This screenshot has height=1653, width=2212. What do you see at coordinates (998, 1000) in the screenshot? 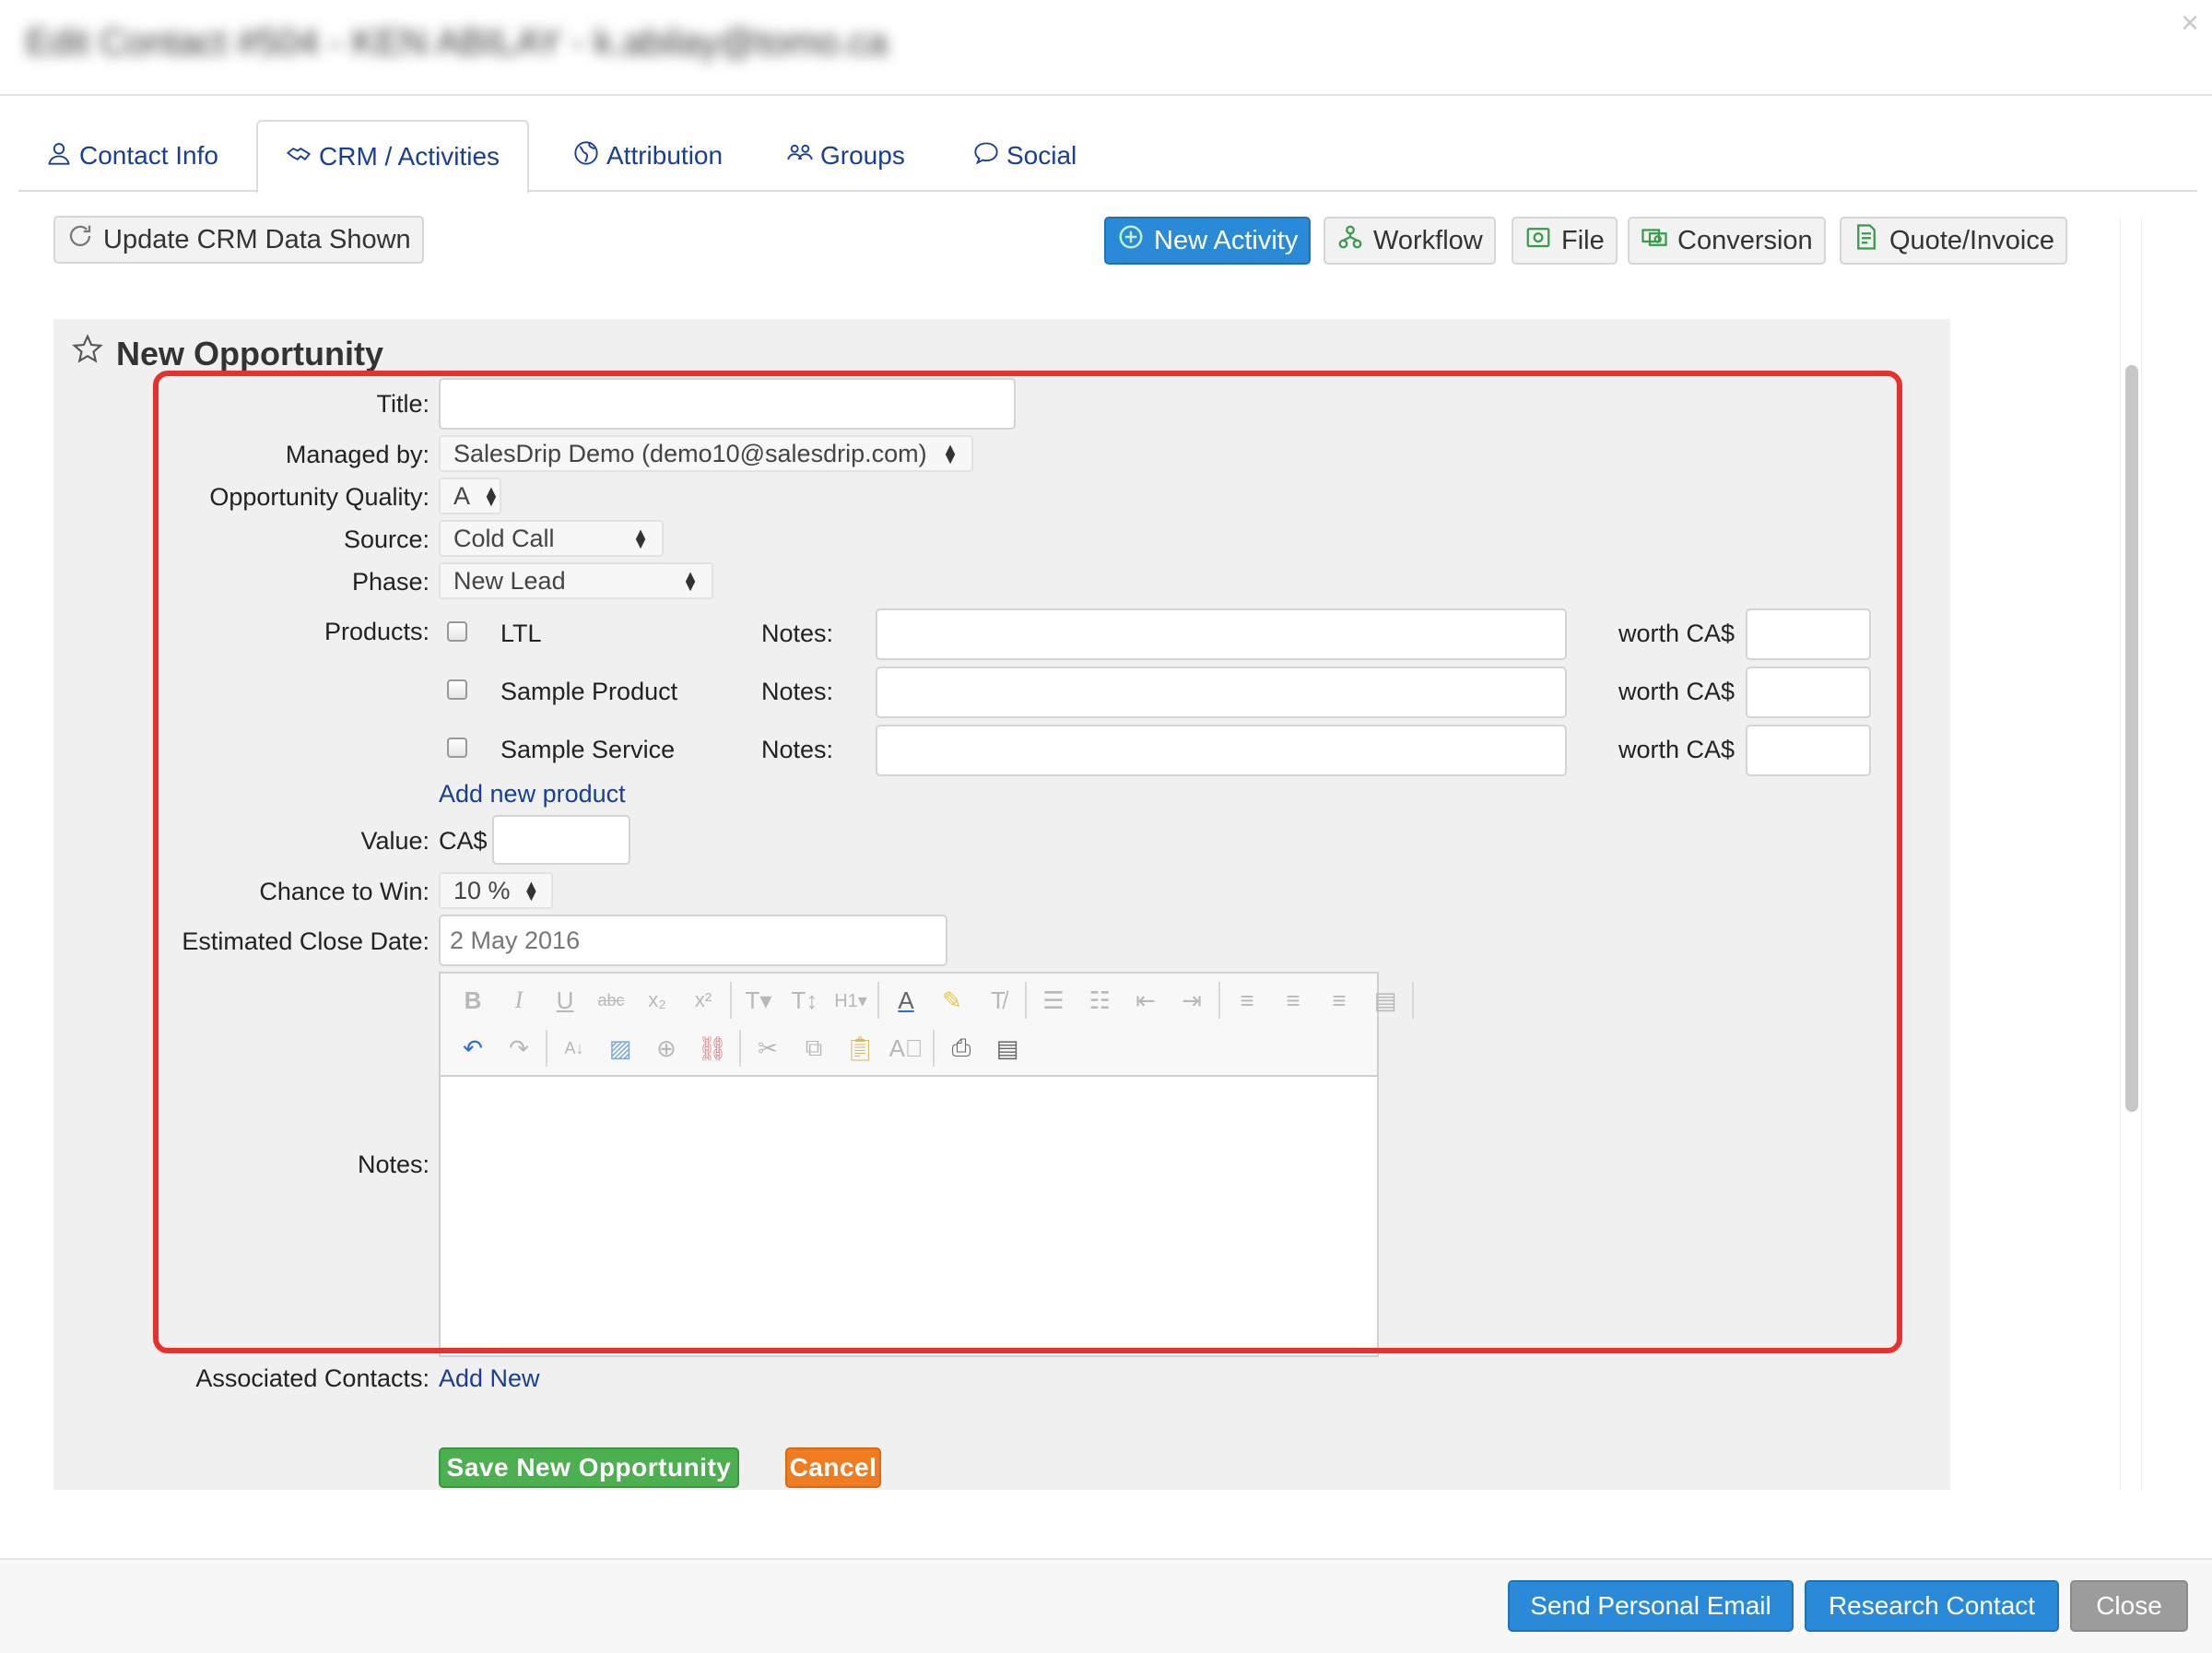
I see `clear-format-icon: T̸` at bounding box center [998, 1000].